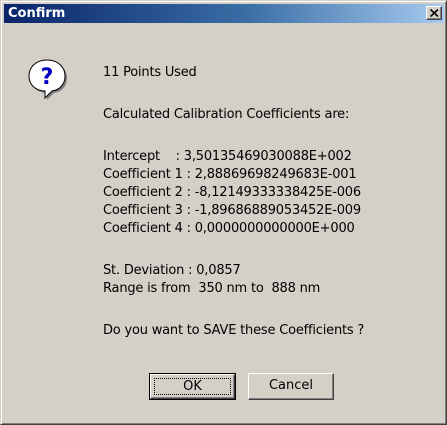 The image size is (447, 425). I want to click on coefficient-4: Coefficient 4 : 0,0000000000000E+000, so click(229, 228).